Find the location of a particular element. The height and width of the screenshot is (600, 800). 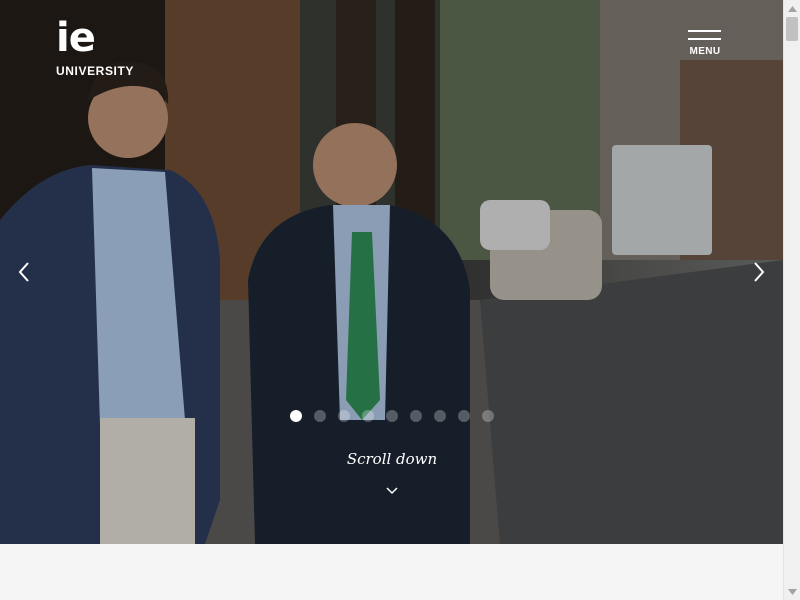

carousel-prev-button is located at coordinates (24, 272).